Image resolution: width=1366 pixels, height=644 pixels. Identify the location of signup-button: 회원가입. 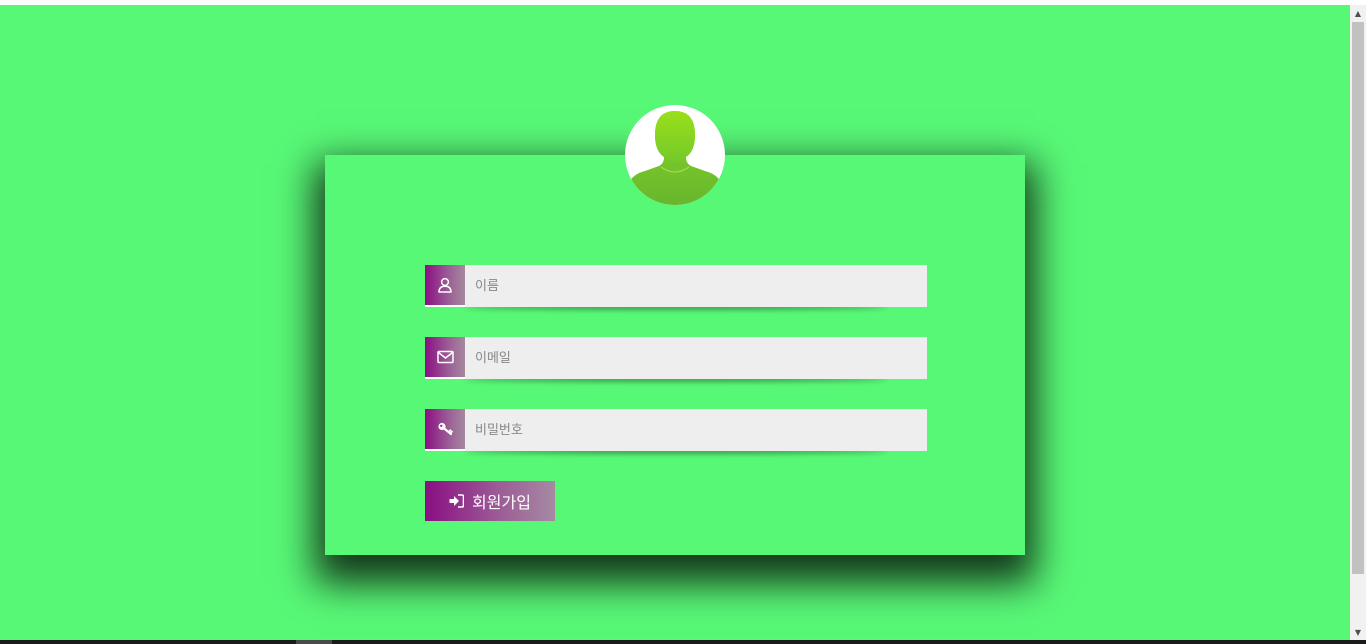
(490, 501).